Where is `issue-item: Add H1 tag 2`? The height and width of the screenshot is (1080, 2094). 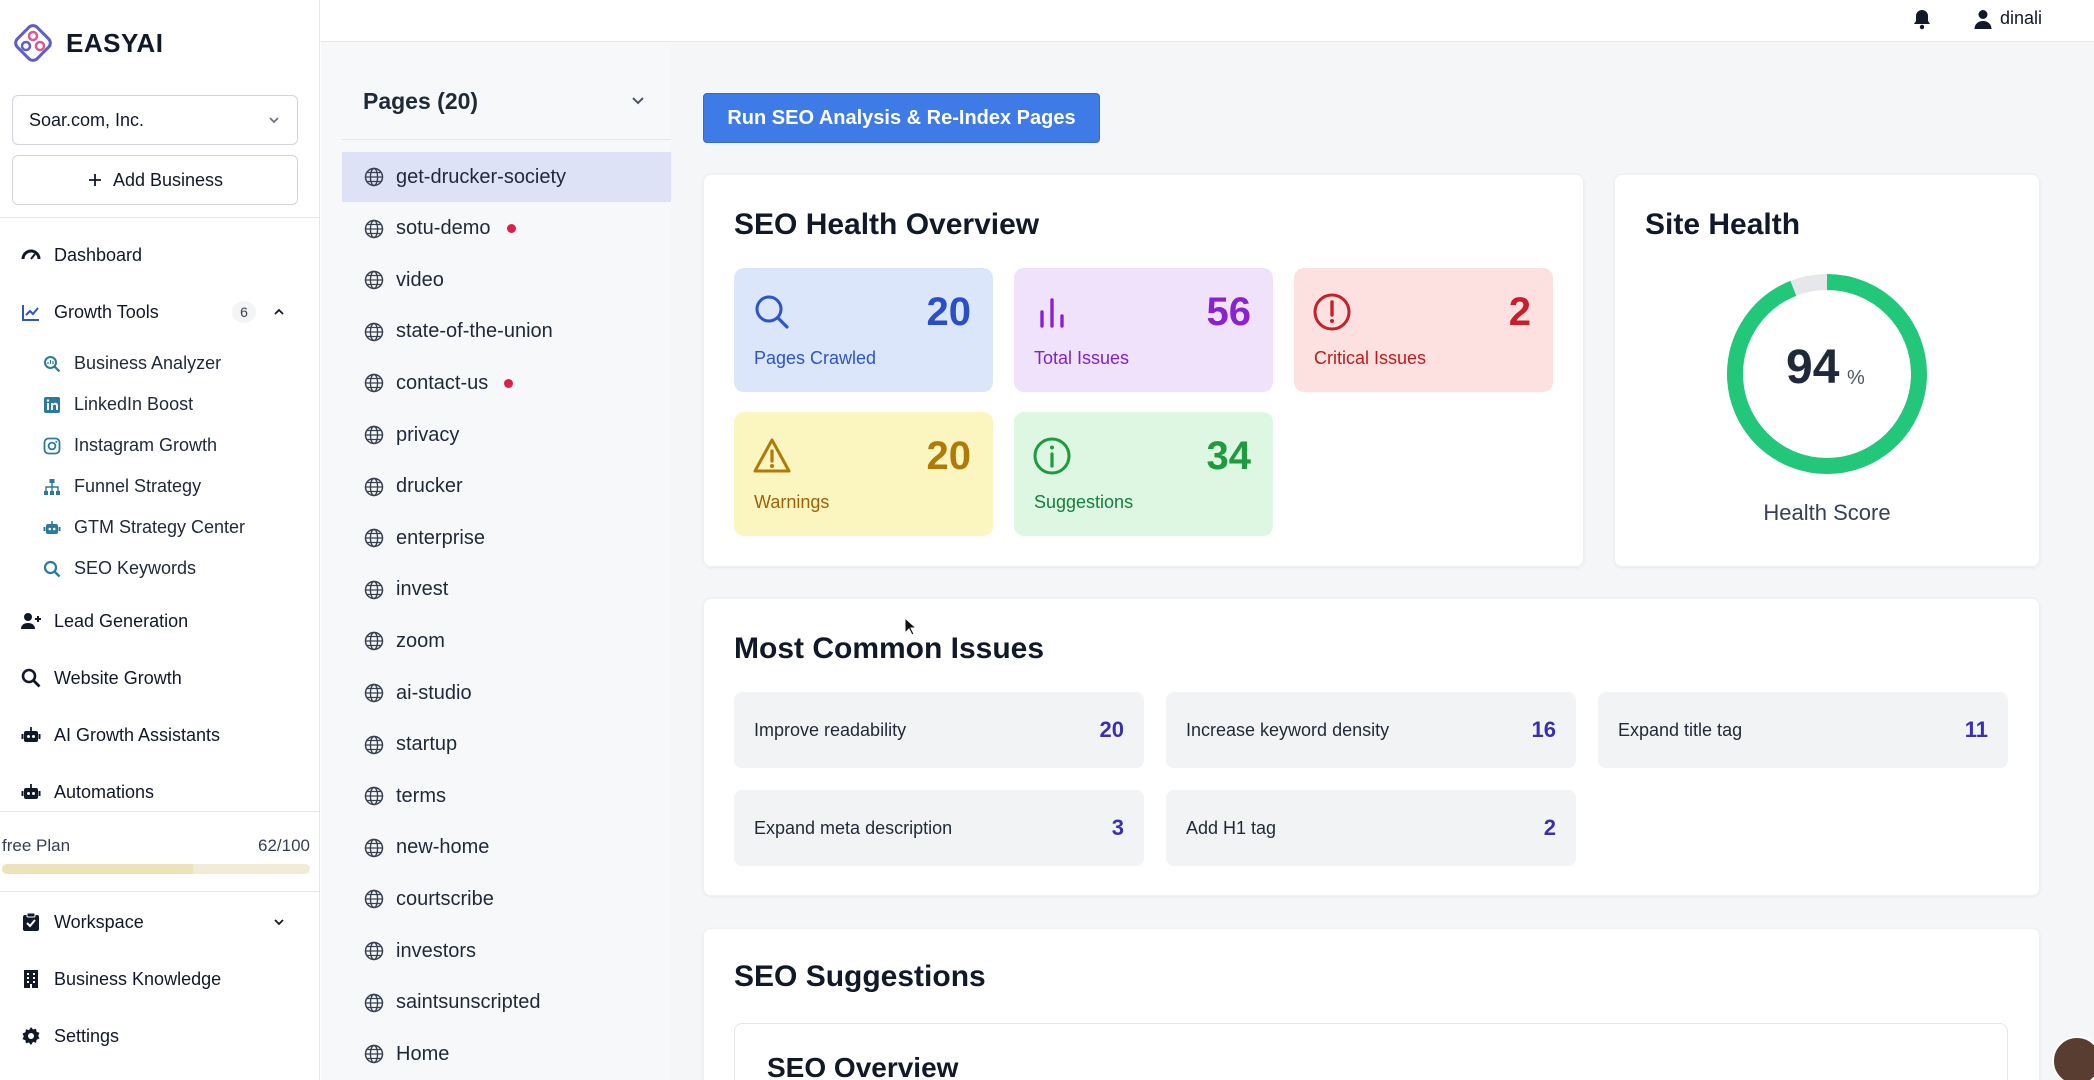
issue-item: Add H1 tag 2 is located at coordinates (1371, 828).